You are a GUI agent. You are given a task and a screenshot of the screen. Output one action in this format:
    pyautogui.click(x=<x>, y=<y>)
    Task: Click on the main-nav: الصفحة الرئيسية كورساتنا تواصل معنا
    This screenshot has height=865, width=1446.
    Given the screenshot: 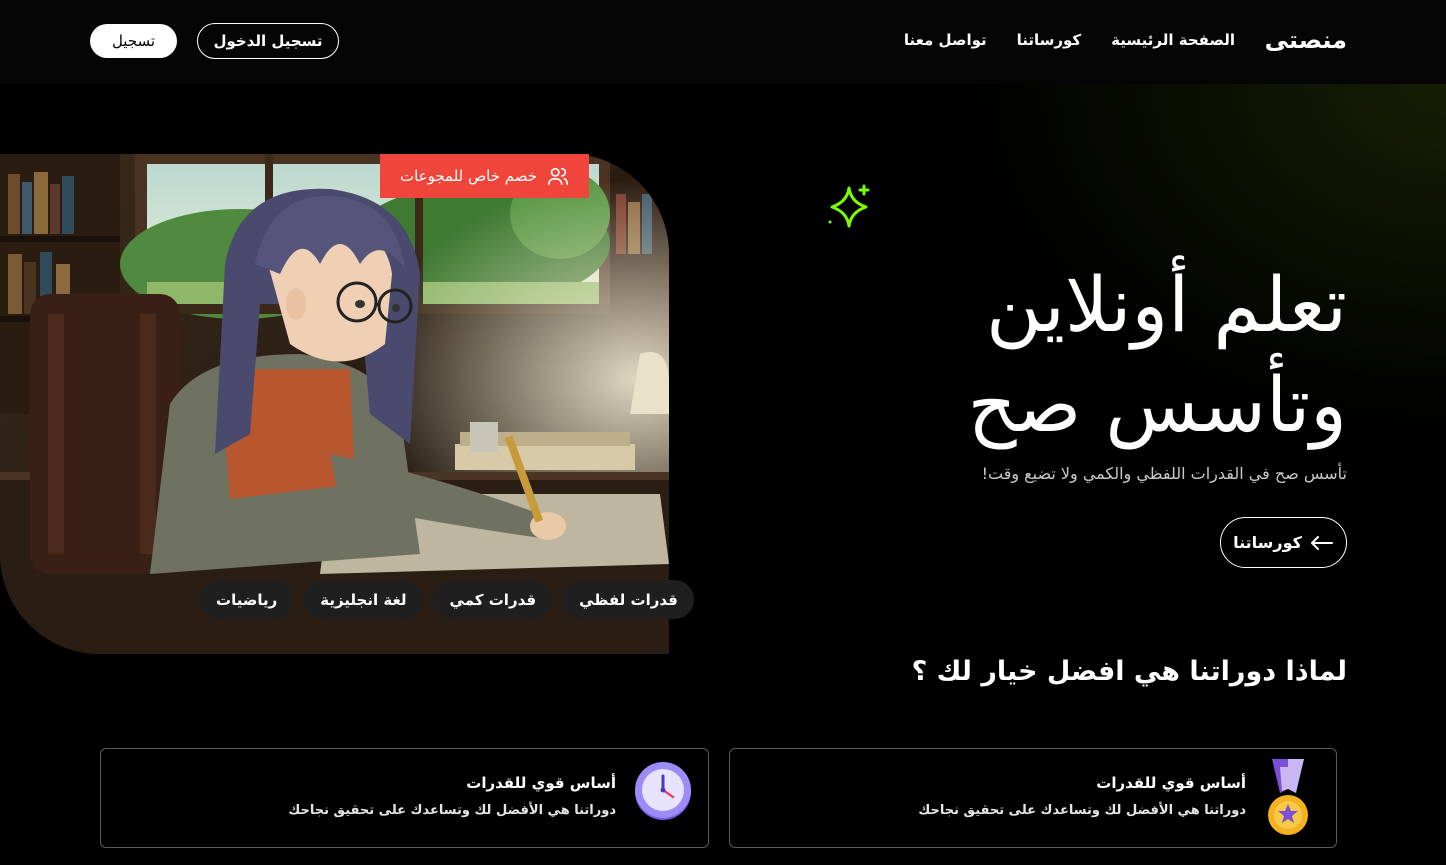 What is the action you would take?
    pyautogui.click(x=1069, y=40)
    